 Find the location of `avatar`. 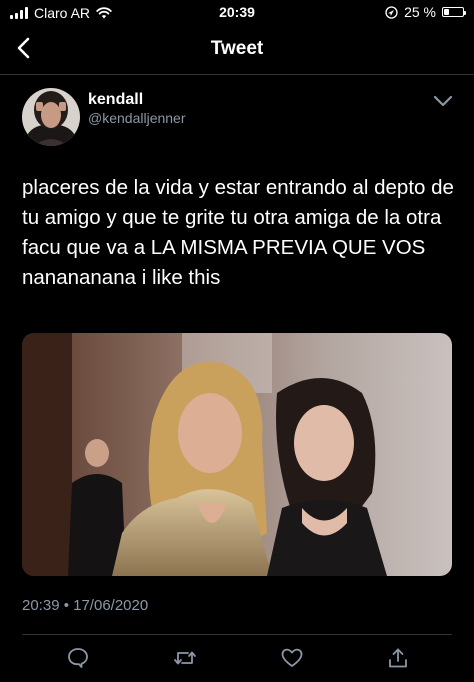

avatar is located at coordinates (51, 117).